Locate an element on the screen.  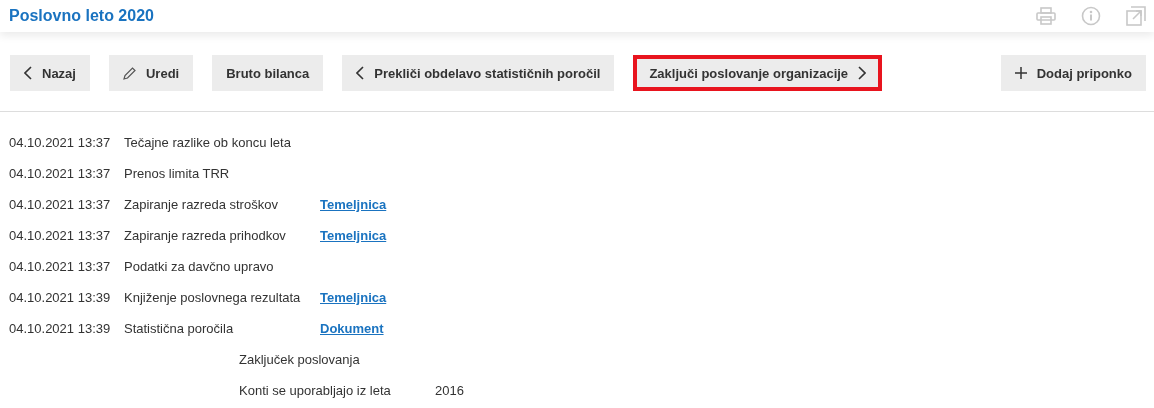
log-task: Podatki za davčno upravo is located at coordinates (199, 266).